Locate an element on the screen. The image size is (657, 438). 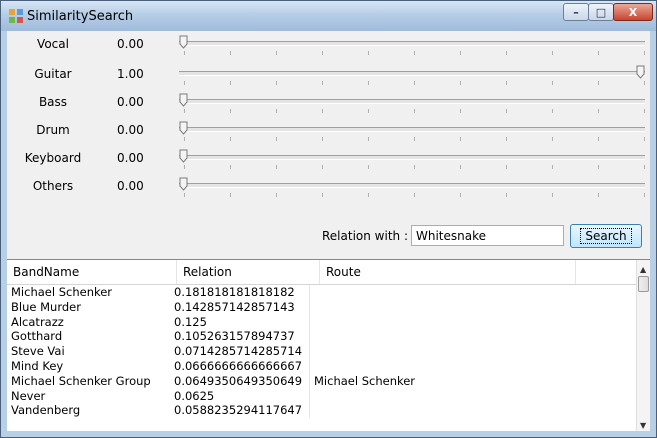
close-button: X is located at coordinates (633, 12).